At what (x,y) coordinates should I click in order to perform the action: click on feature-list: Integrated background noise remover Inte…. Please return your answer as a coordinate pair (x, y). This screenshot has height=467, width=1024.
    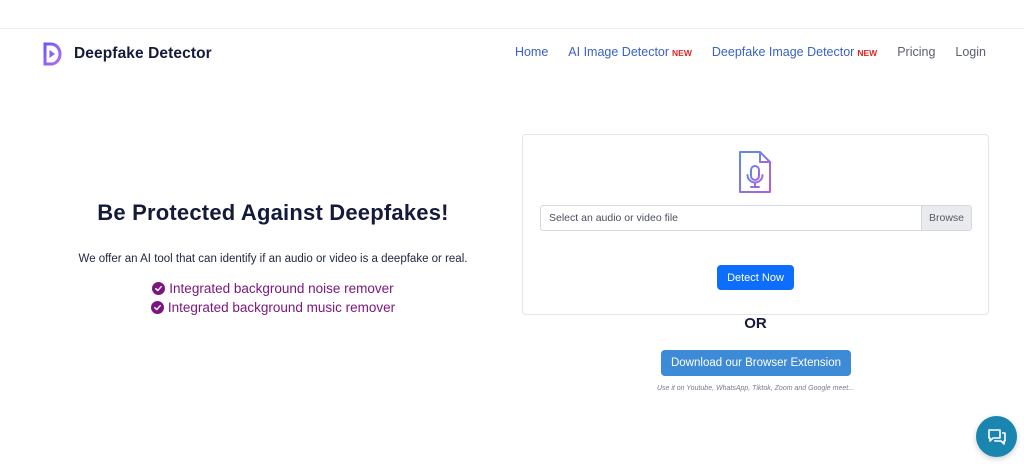
    Looking at the image, I should click on (273, 298).